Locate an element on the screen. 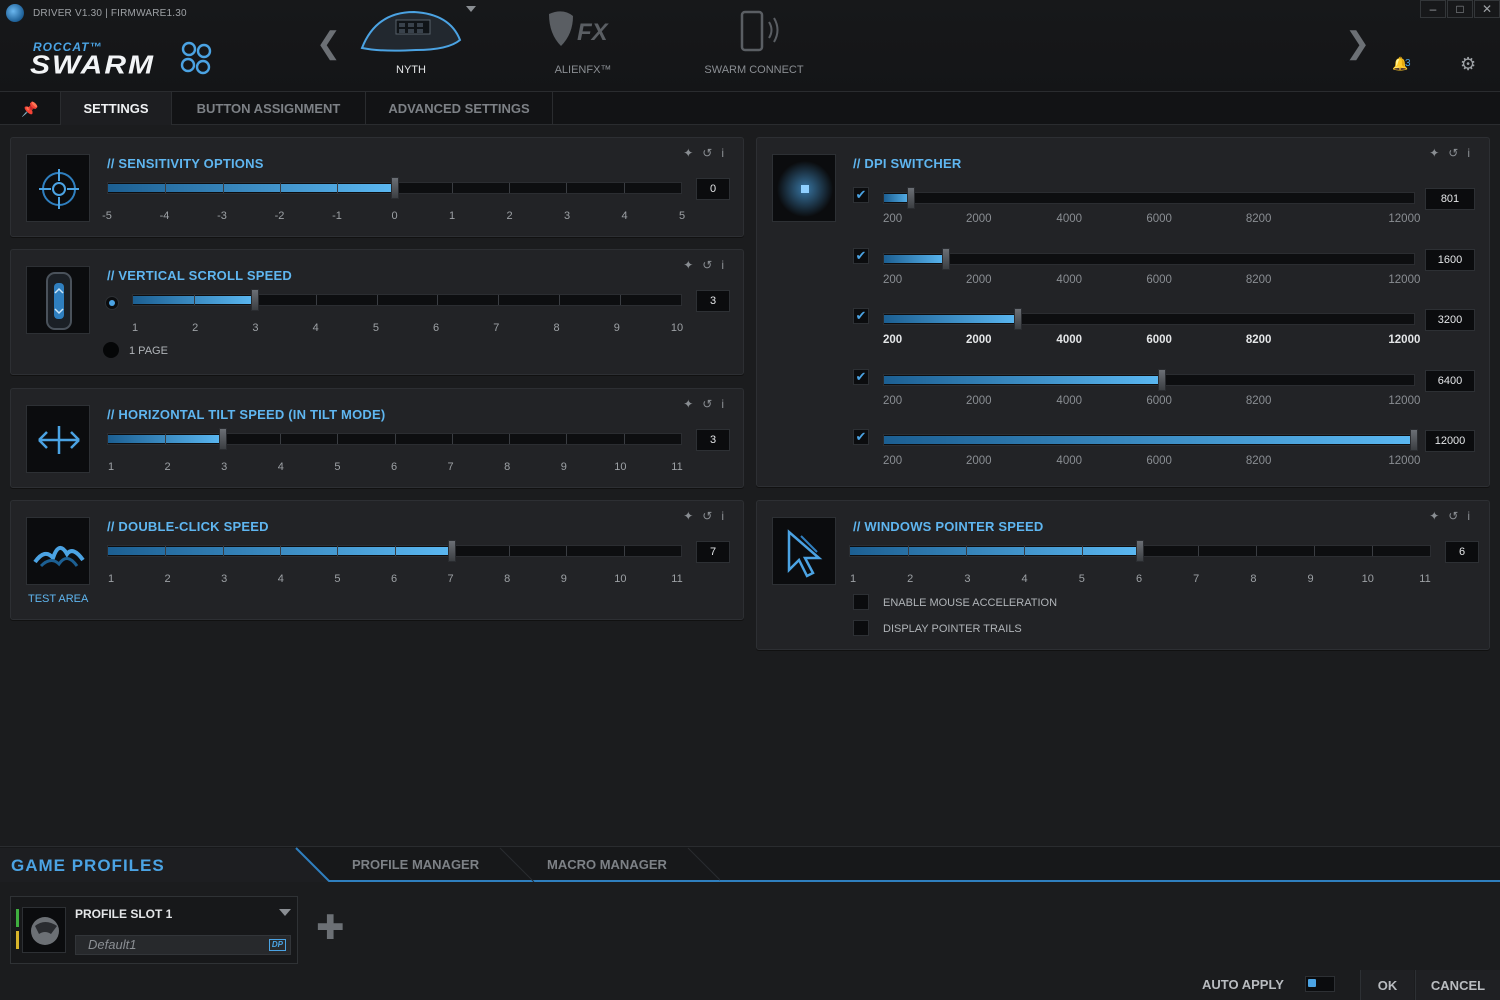  device-dropdown-icon is located at coordinates (471, 9).